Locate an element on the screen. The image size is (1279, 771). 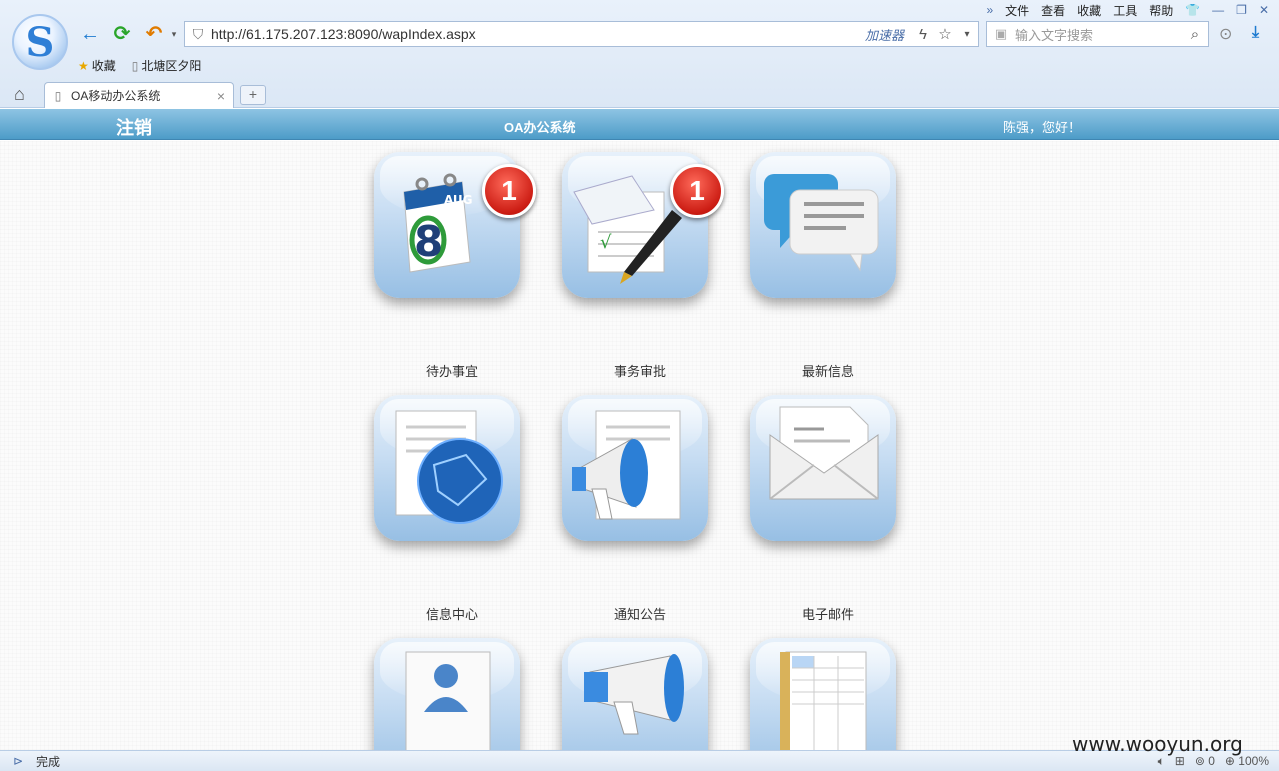
bookmark-label: 北塘区夕阳 is located at coordinates (171, 66).